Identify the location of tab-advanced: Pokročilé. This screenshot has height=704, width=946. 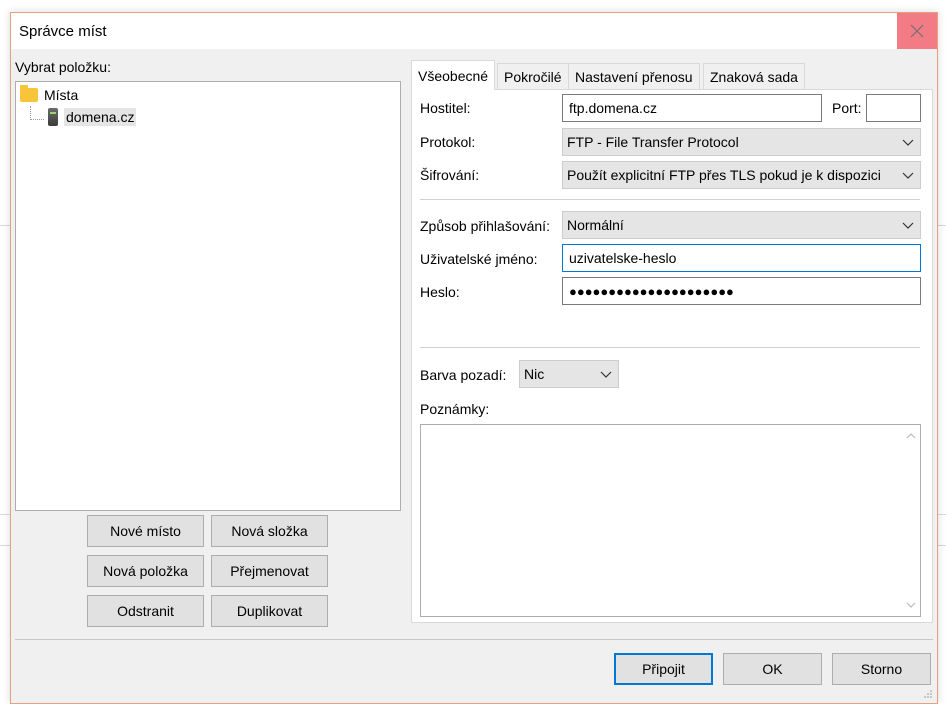
(533, 76).